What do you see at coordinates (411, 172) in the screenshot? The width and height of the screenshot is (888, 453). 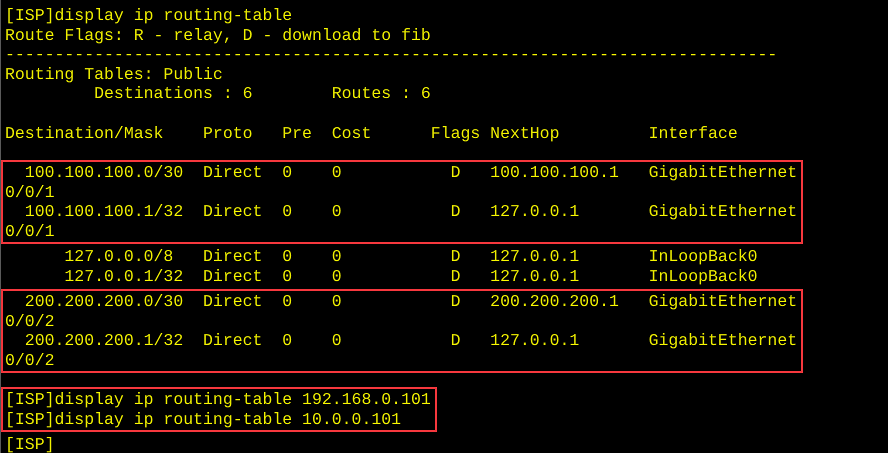 I see `terminal-line: 100.100.100.0/30 Direct 0 0 D 100.100.100.1 GigabitEthernet` at bounding box center [411, 172].